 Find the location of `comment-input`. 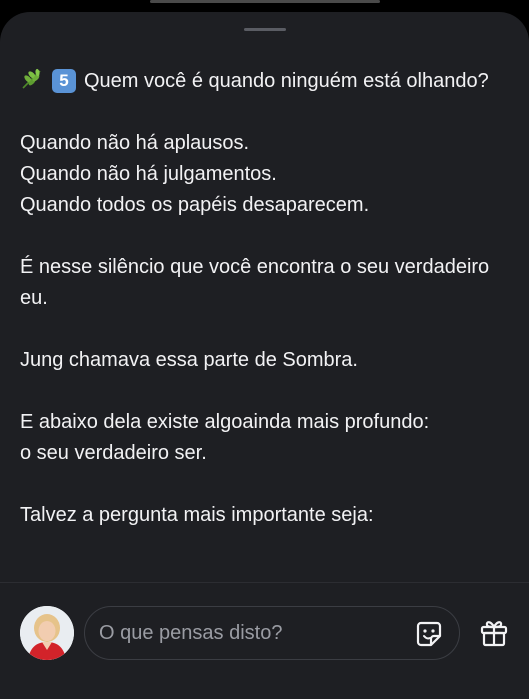

comment-input is located at coordinates (249, 633).